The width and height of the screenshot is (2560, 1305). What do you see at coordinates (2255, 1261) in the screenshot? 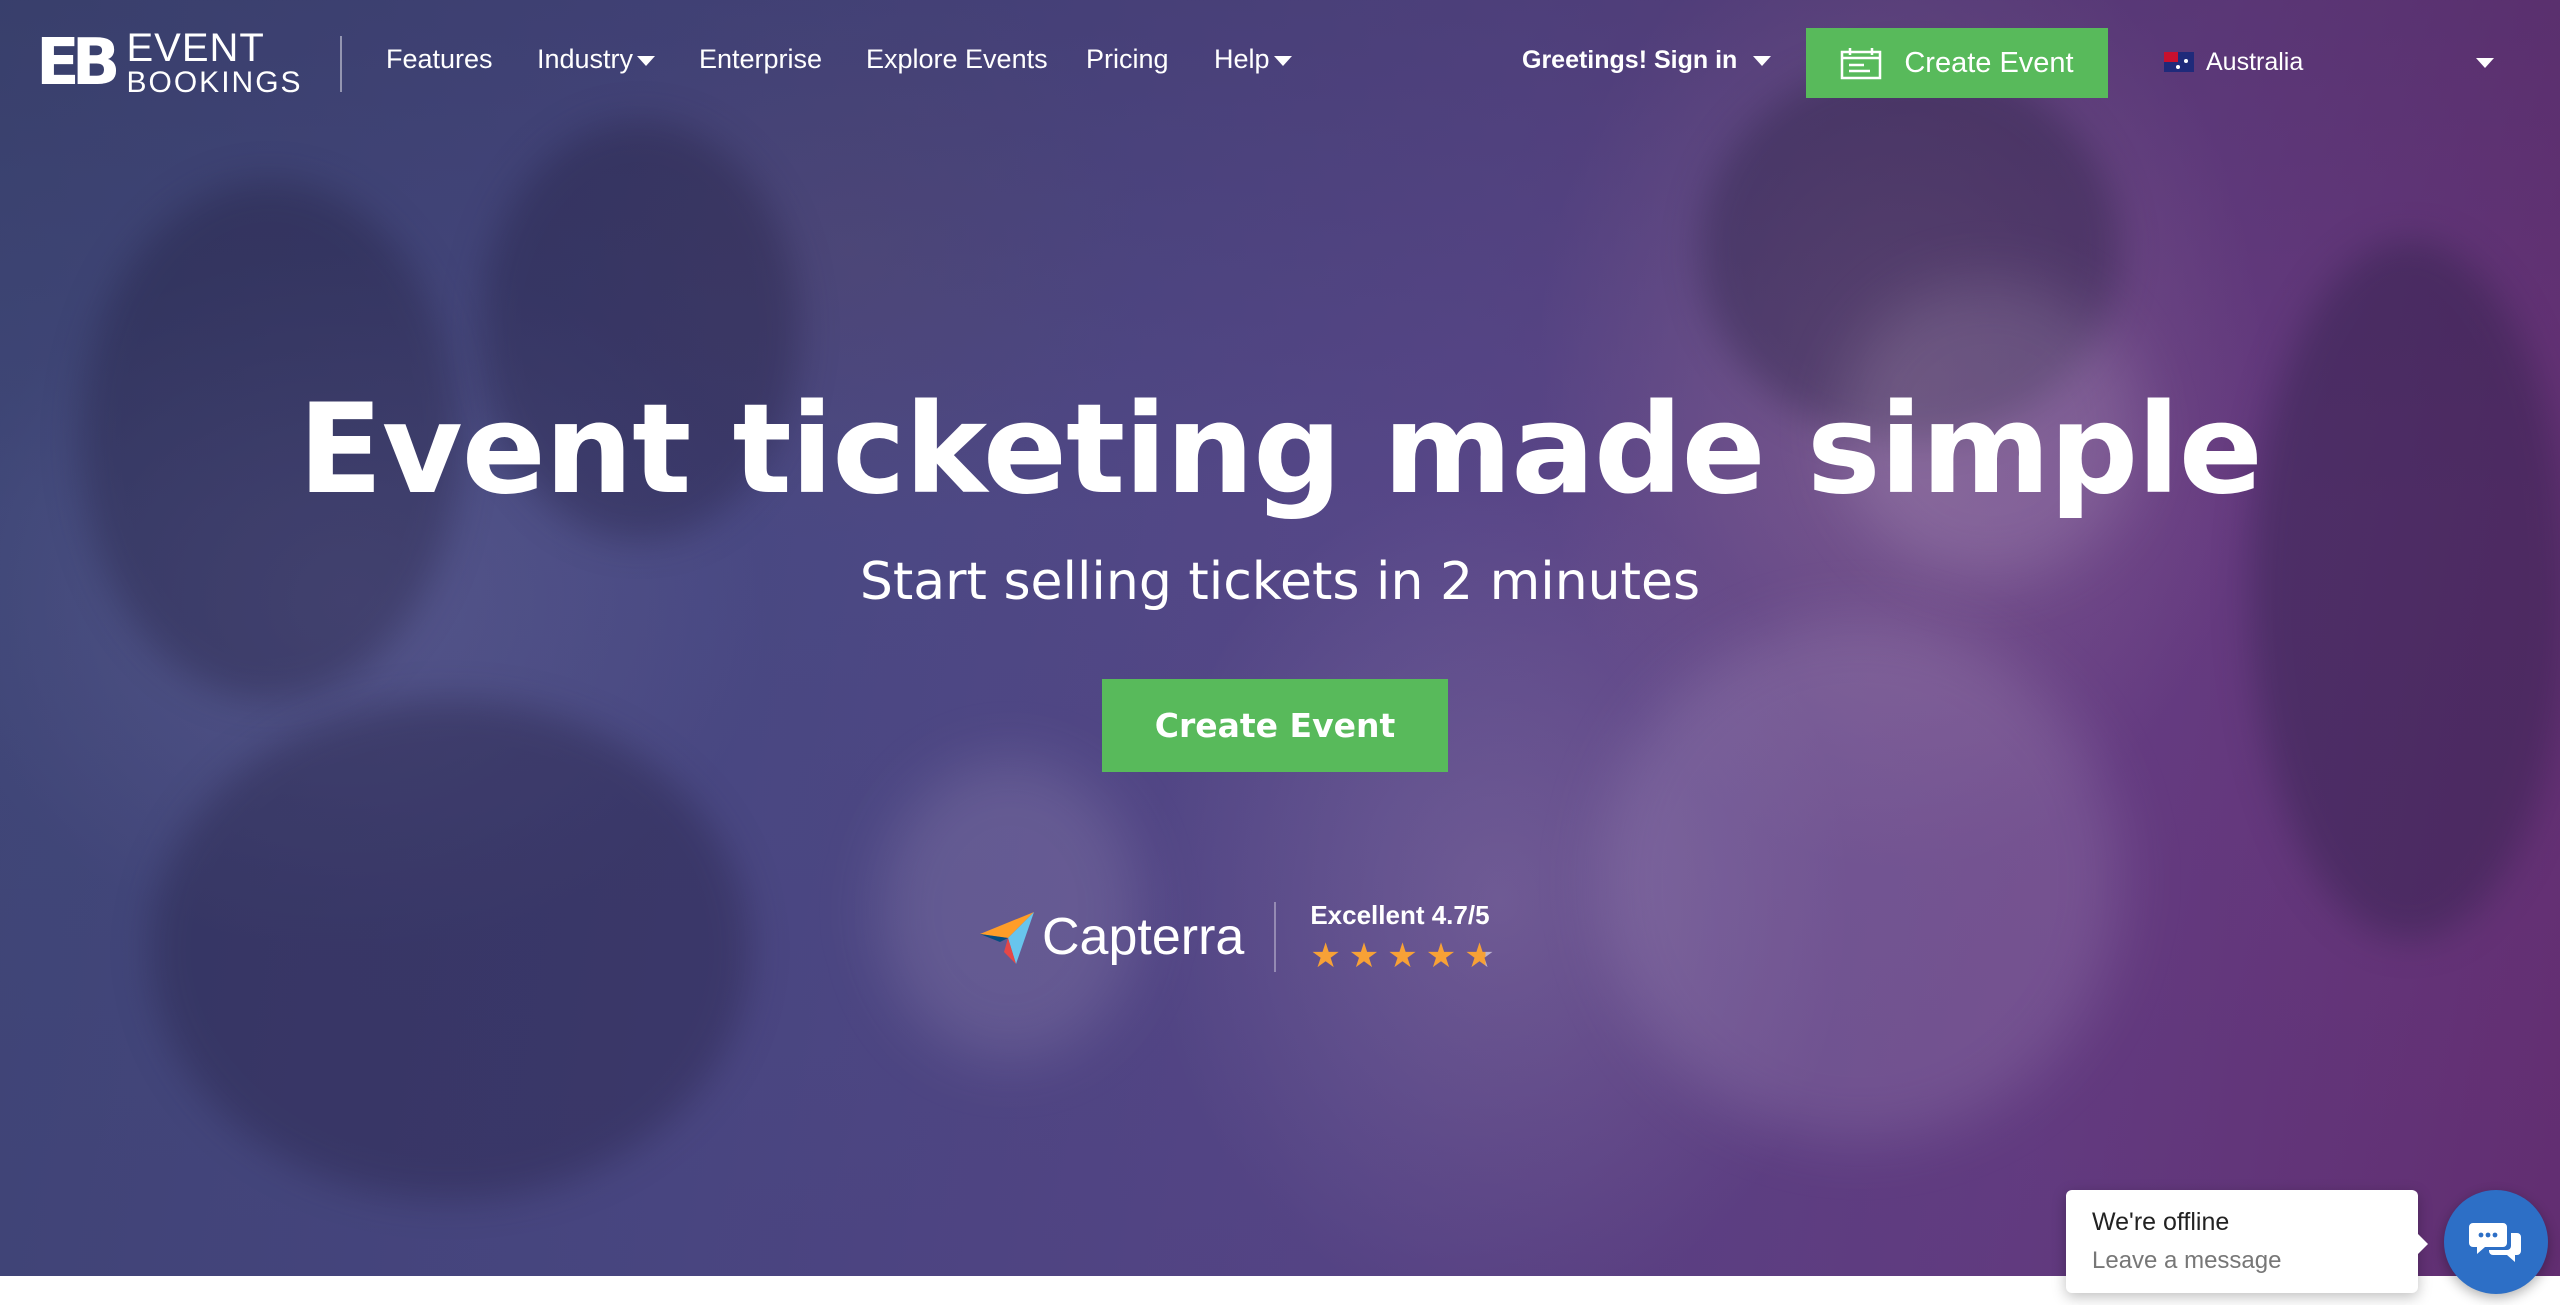
I see `chat-leave-message-link: Leave a message` at bounding box center [2255, 1261].